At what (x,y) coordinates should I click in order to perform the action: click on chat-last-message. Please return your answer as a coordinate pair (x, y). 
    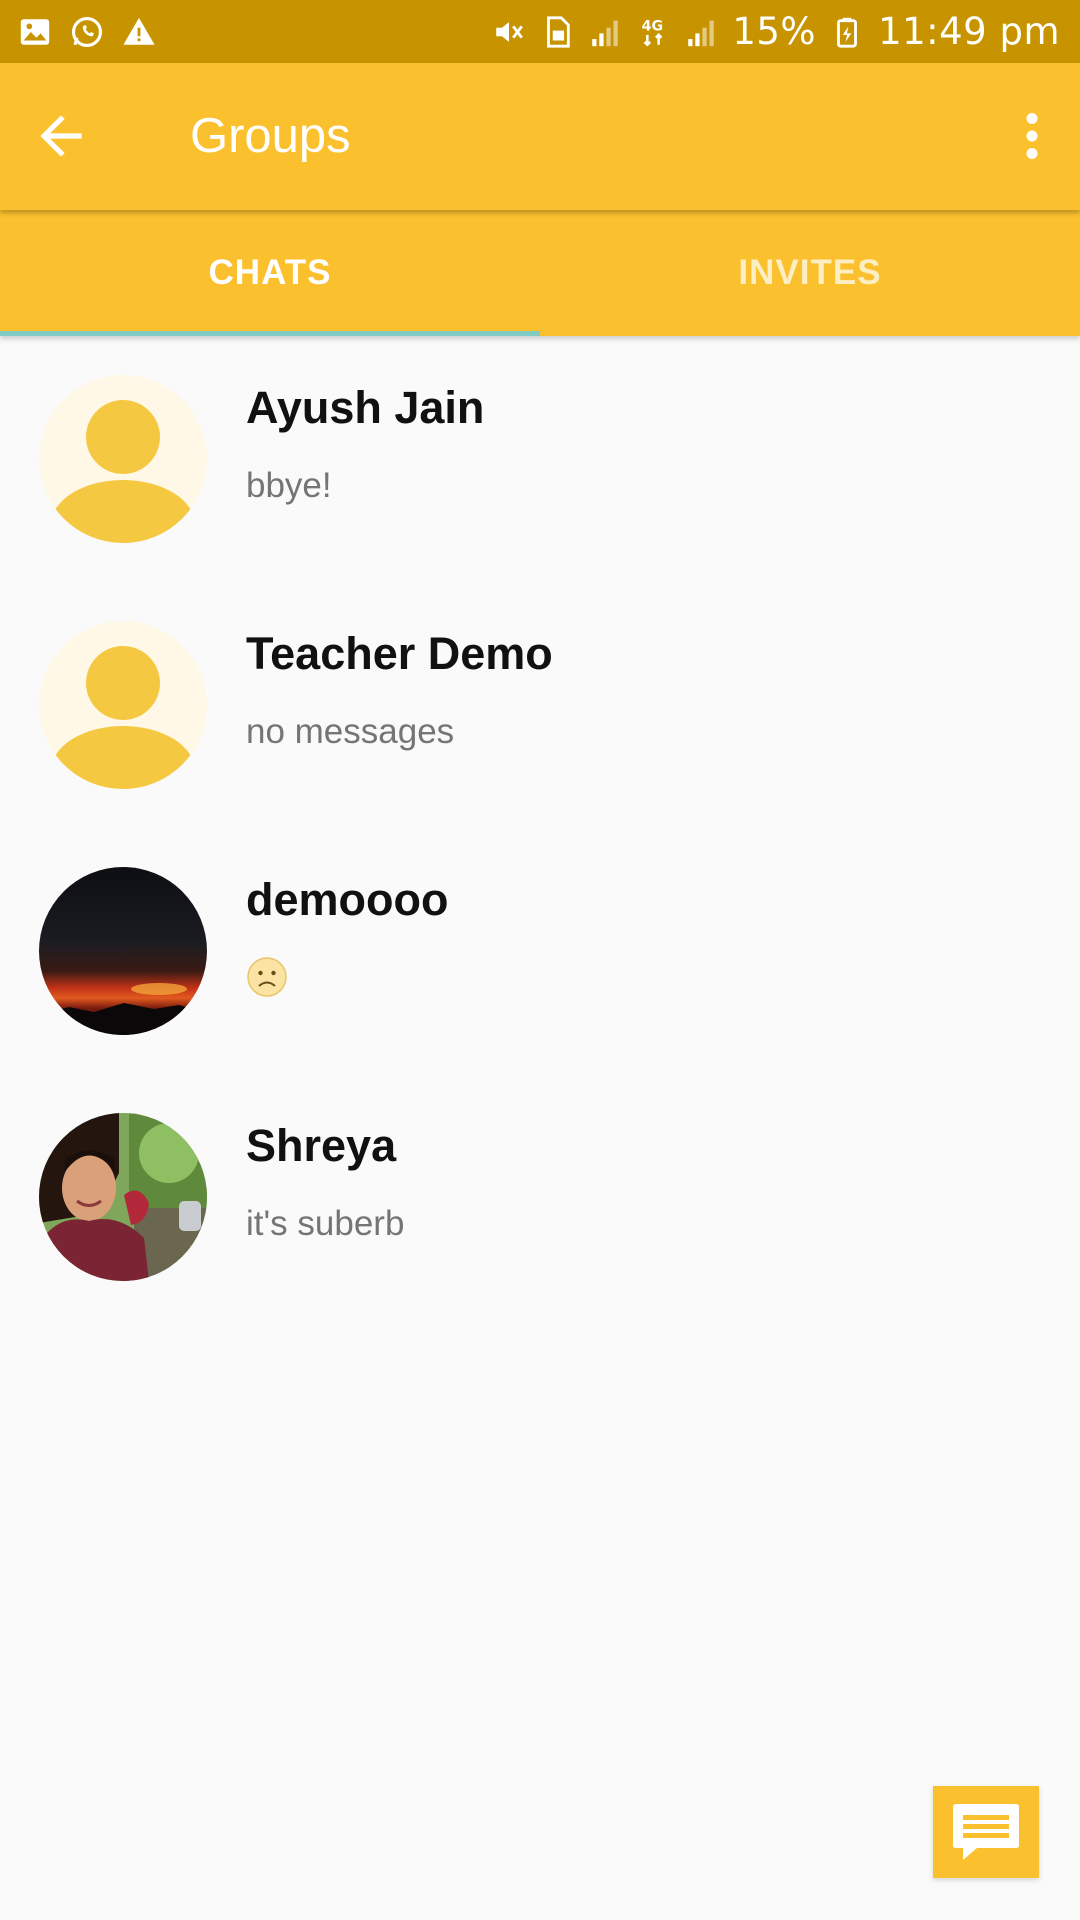
    Looking at the image, I should click on (267, 982).